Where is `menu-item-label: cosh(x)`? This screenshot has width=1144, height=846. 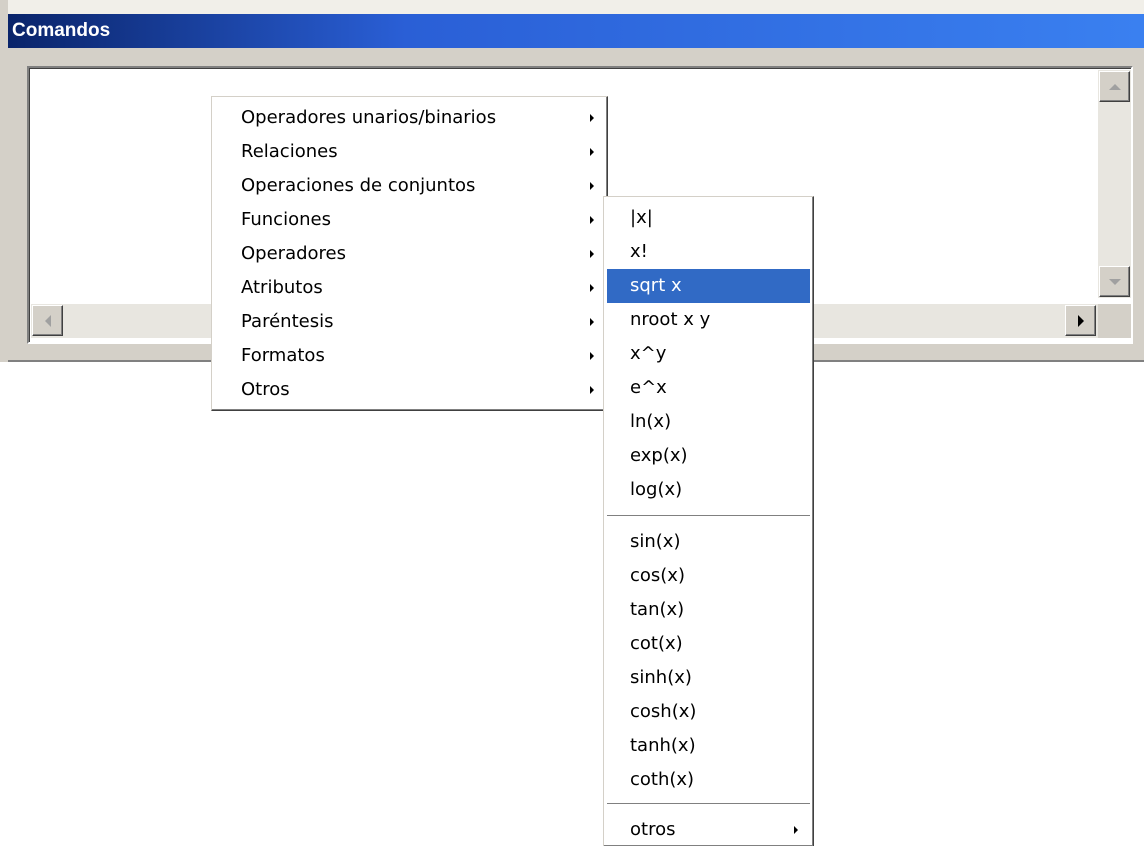
menu-item-label: cosh(x) is located at coordinates (663, 711).